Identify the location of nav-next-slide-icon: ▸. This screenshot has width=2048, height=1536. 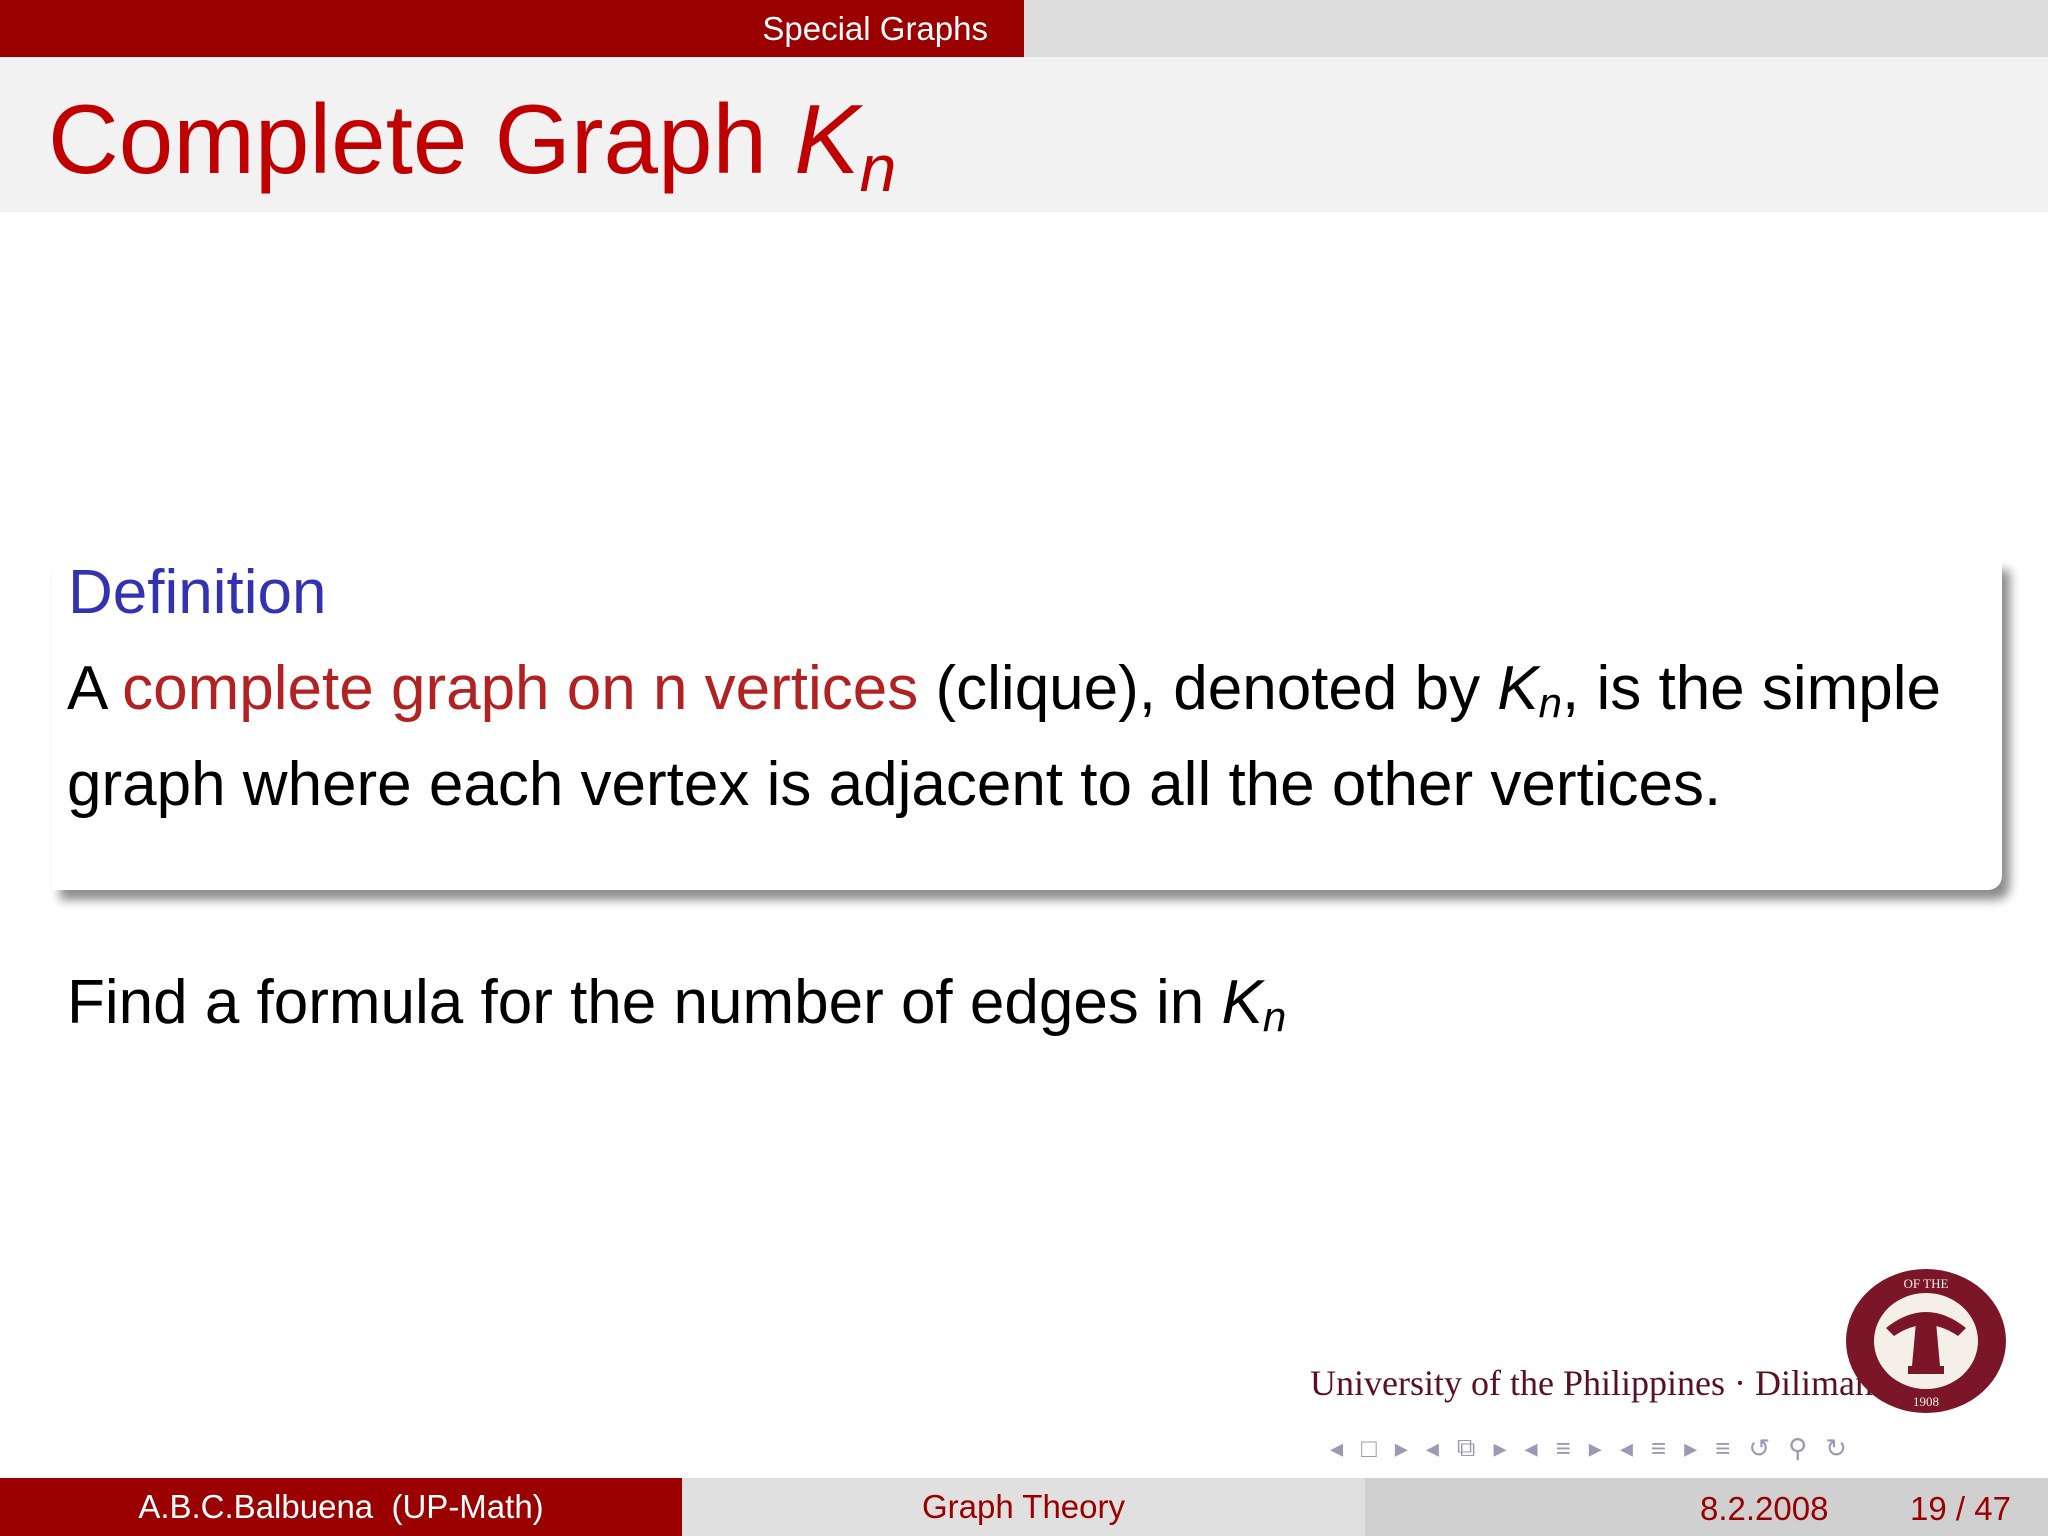
(1499, 1448).